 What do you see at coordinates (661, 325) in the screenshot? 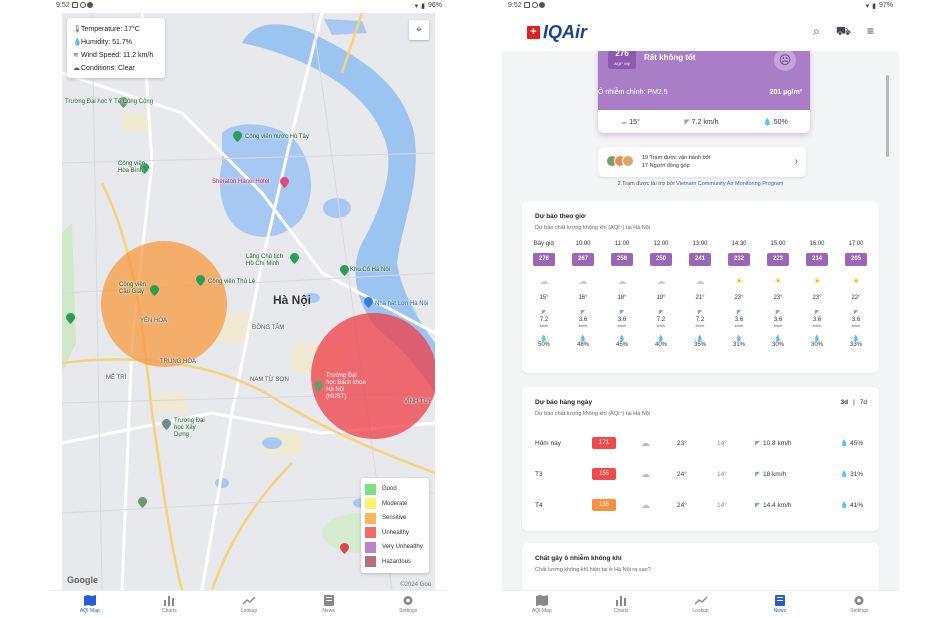
I see `hour-wind-unit: km/h` at bounding box center [661, 325].